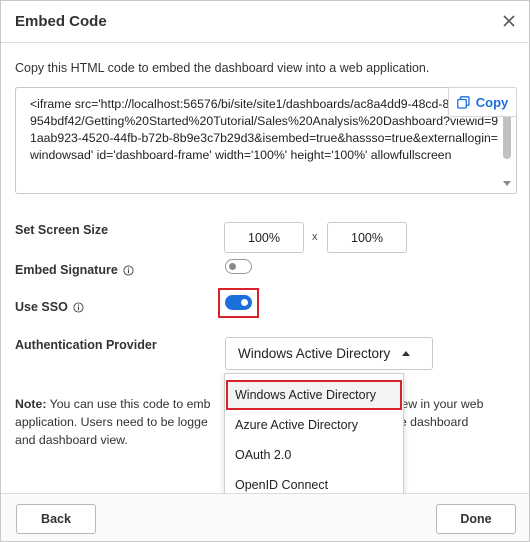  What do you see at coordinates (367, 237) in the screenshot?
I see `screen-height-input: 100%` at bounding box center [367, 237].